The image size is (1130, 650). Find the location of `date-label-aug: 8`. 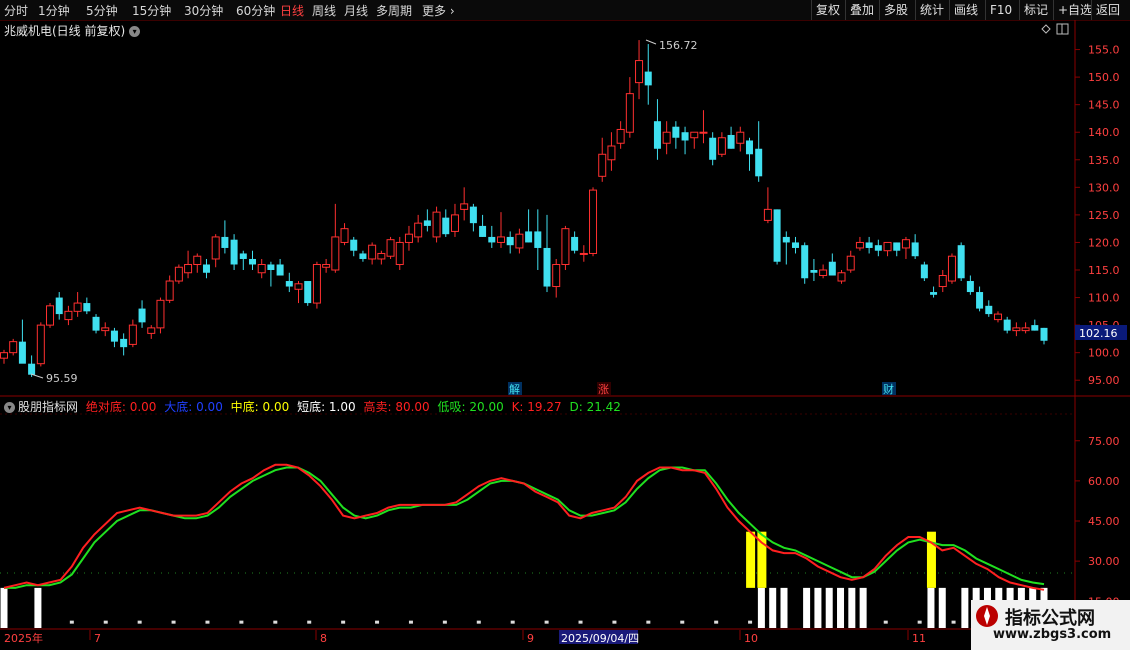

date-label-aug: 8 is located at coordinates (323, 638).